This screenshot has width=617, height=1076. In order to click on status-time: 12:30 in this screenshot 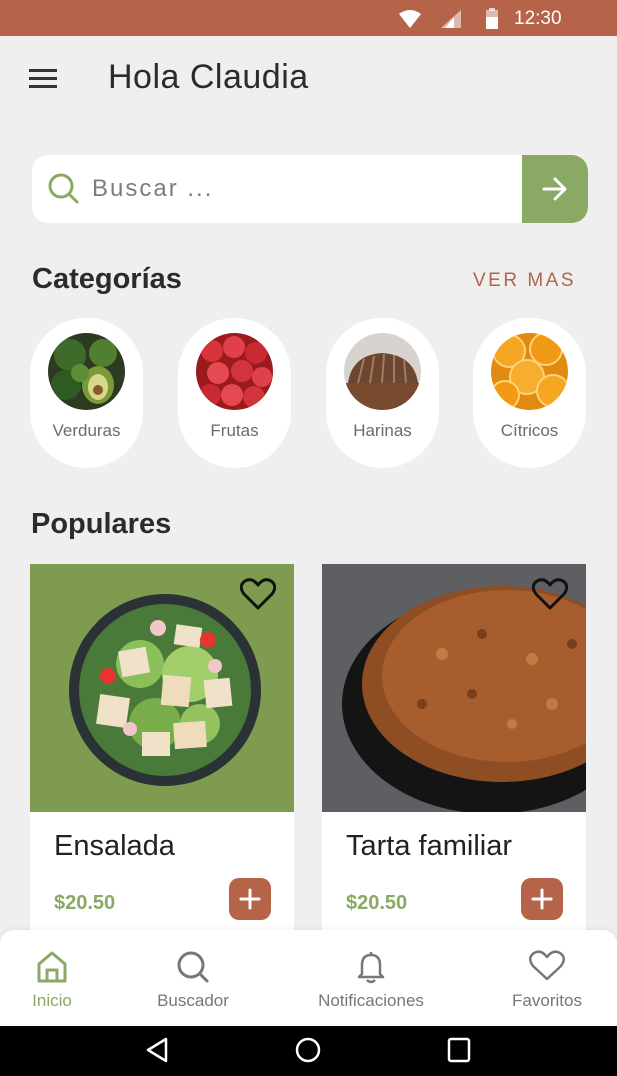, I will do `click(538, 18)`.